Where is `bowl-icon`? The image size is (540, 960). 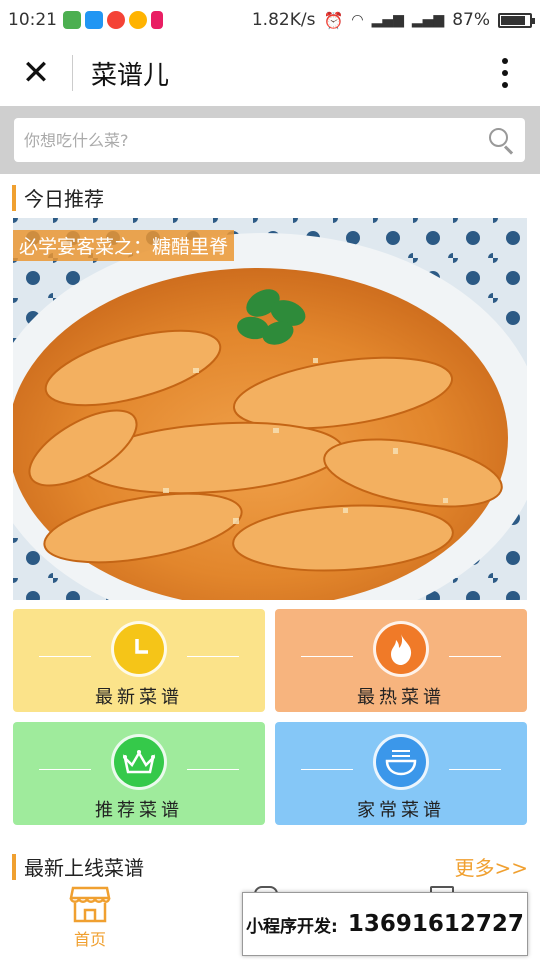
bowl-icon is located at coordinates (401, 762).